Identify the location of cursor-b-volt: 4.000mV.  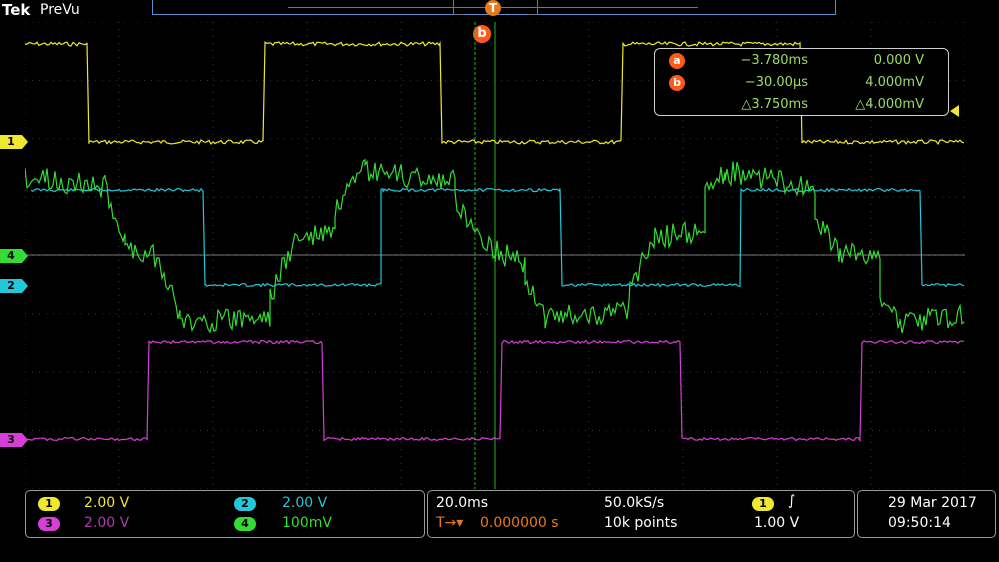
(894, 82).